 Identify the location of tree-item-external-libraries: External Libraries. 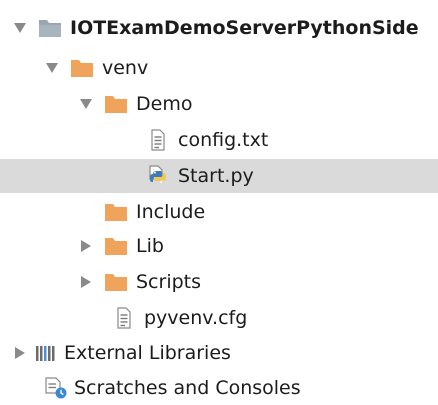
(219, 353).